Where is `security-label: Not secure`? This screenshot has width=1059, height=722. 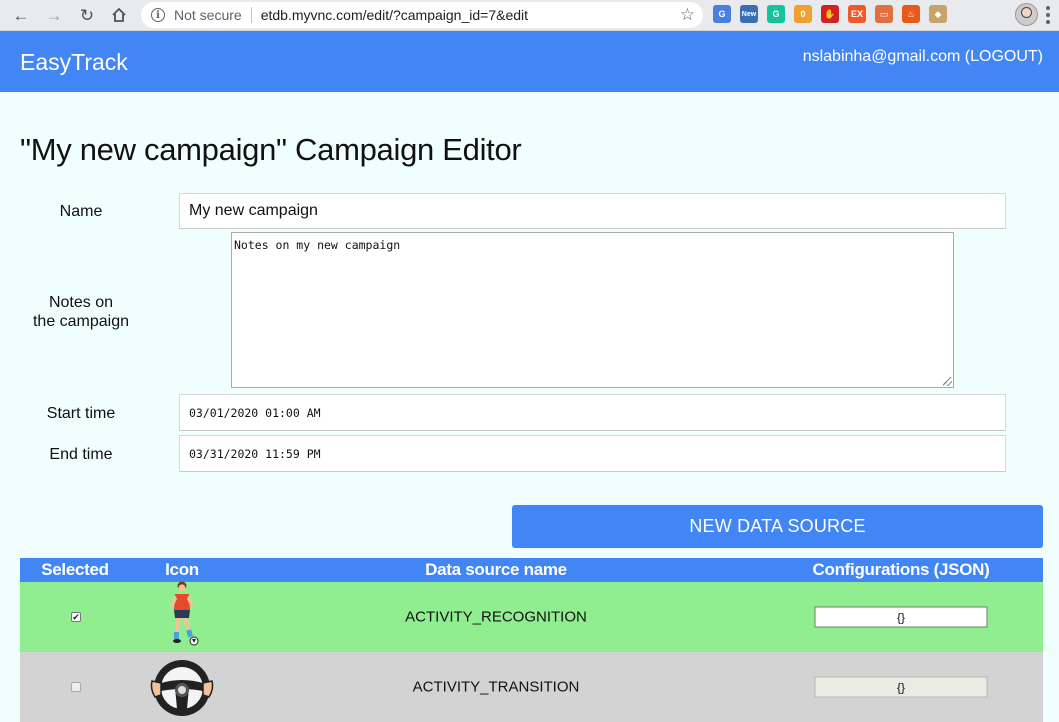 security-label: Not secure is located at coordinates (208, 15).